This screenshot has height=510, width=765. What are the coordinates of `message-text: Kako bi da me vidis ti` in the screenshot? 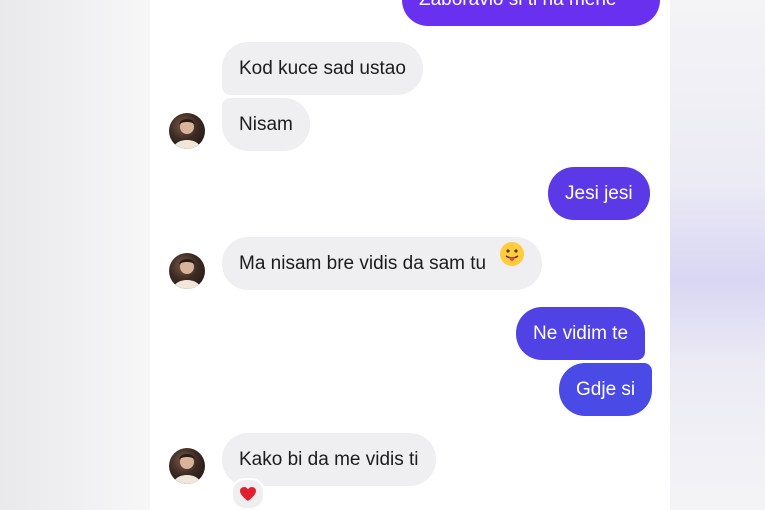 It's located at (329, 459).